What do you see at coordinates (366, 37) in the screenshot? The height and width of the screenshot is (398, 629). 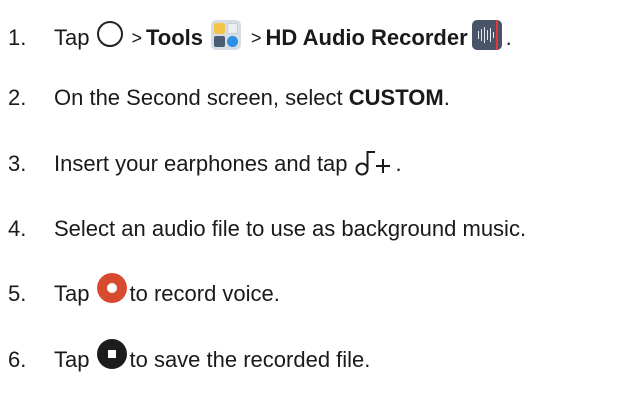 I see `hd-audio-recorder-label: HD Audio Recorder` at bounding box center [366, 37].